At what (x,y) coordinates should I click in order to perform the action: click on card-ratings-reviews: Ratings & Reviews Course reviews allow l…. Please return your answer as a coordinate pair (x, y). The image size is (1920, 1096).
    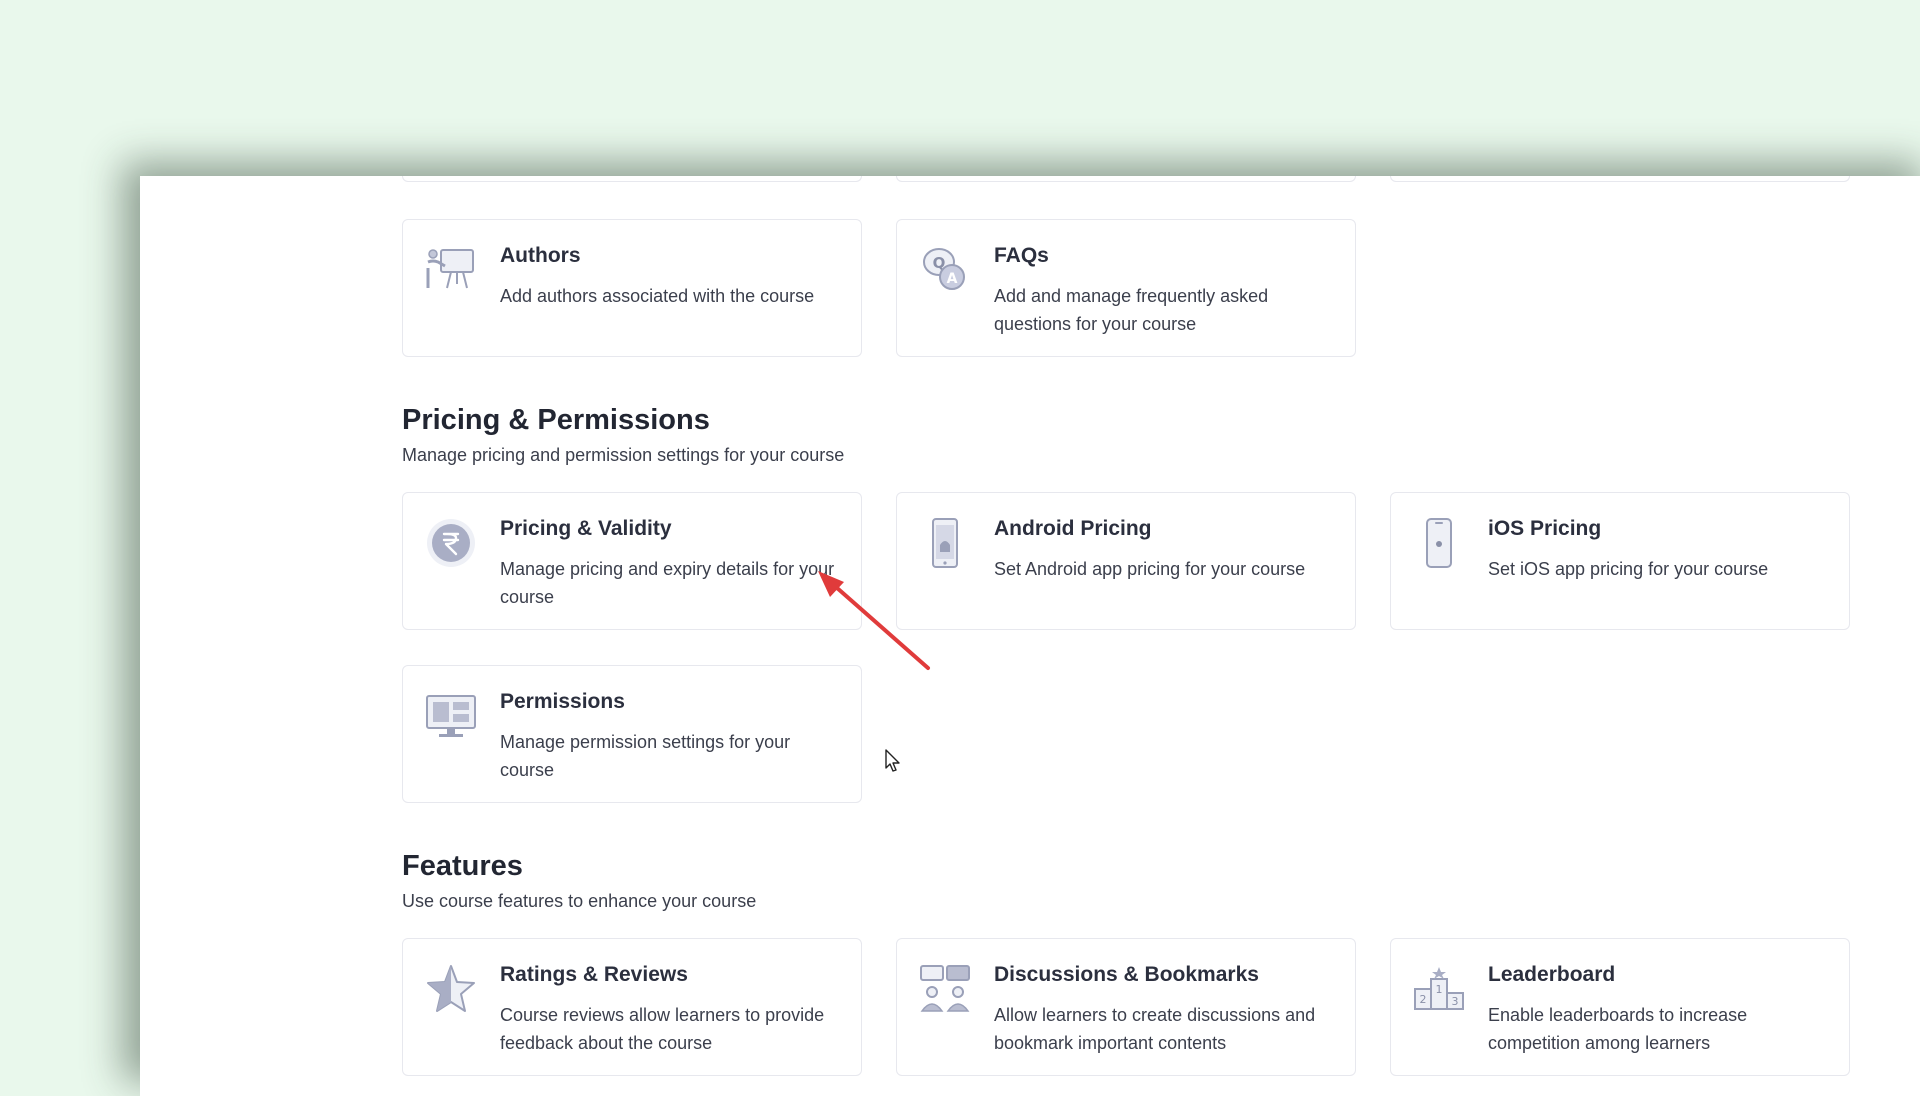
    Looking at the image, I should click on (632, 1007).